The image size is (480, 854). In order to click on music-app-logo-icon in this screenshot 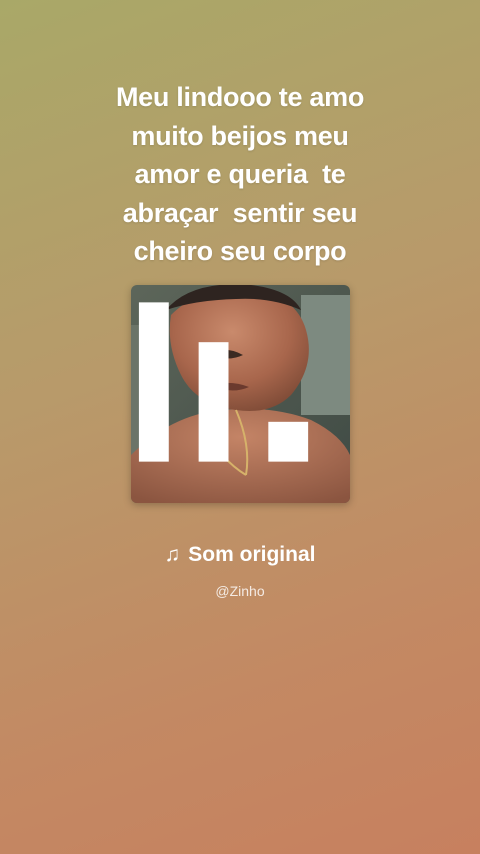, I will do `click(223, 382)`.